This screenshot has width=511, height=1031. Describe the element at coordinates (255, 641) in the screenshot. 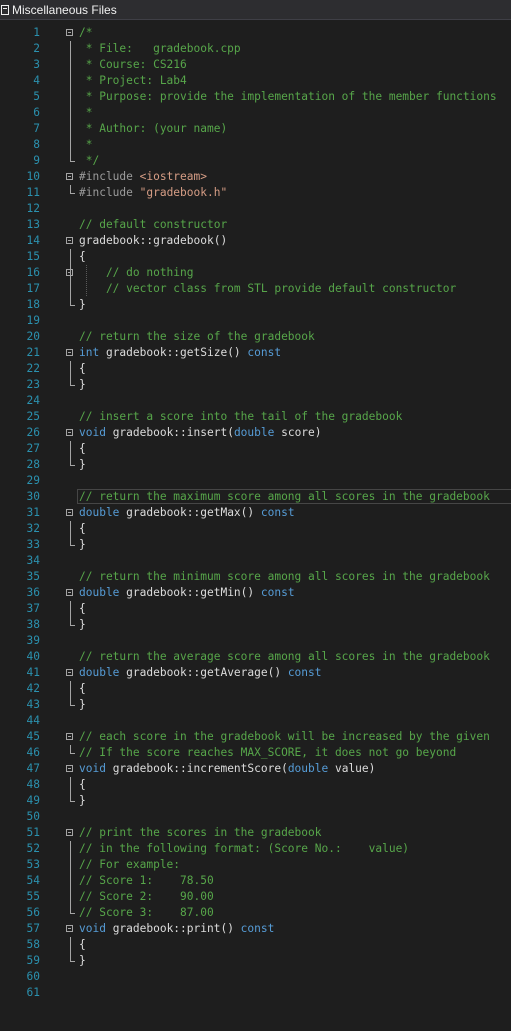

I see `code-line: 39` at that location.